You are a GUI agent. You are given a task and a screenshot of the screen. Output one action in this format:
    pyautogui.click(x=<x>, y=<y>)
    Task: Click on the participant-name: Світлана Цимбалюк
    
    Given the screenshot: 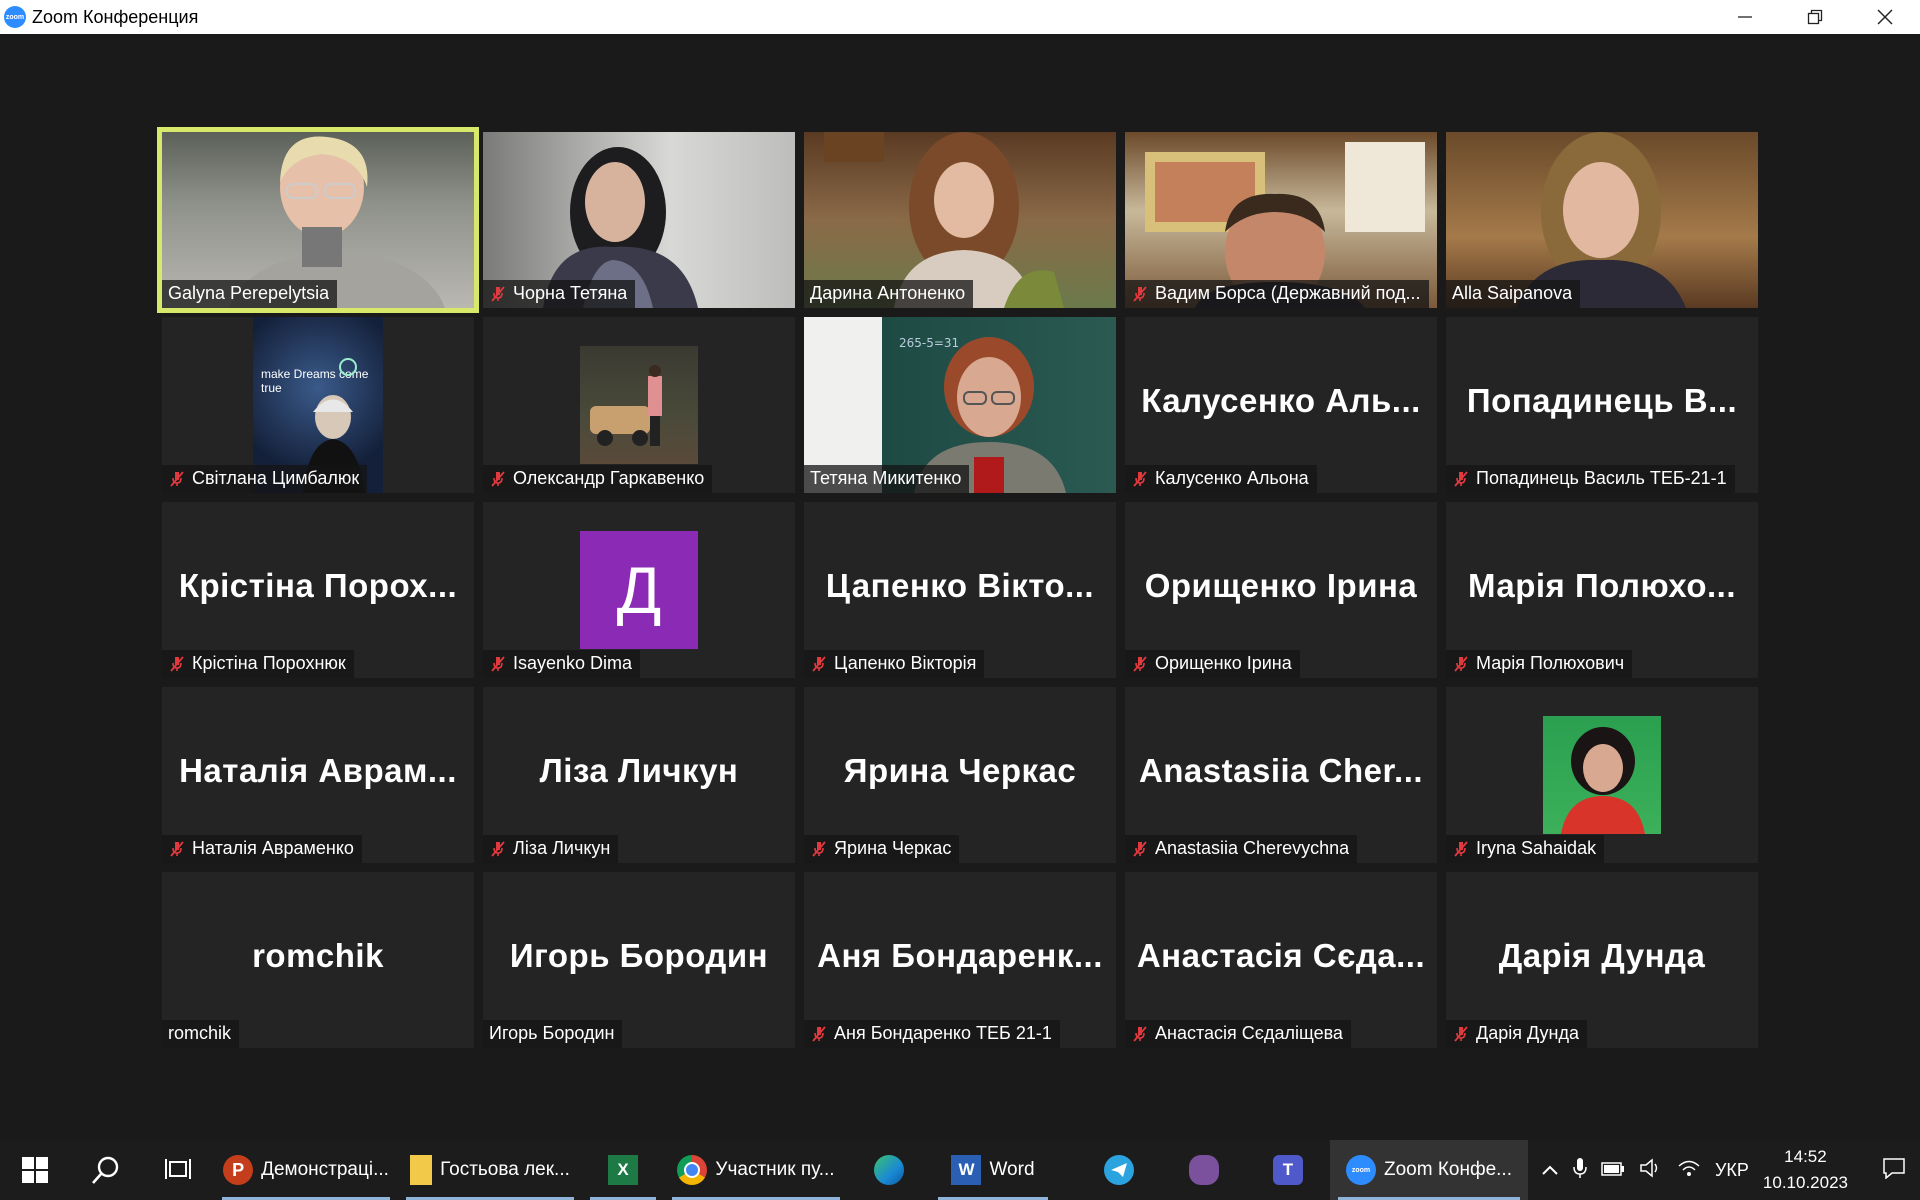 What is the action you would take?
    pyautogui.click(x=276, y=478)
    